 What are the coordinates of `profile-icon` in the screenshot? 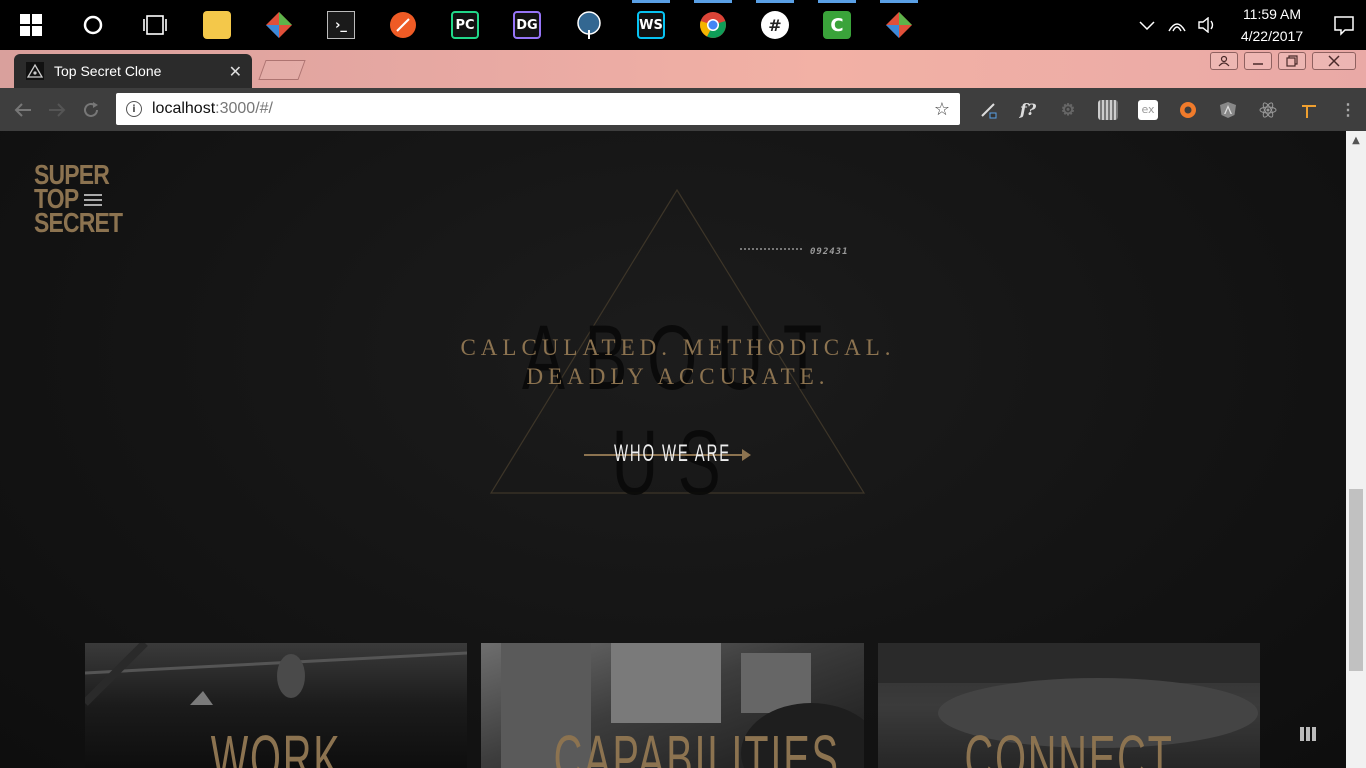 It's located at (1224, 61).